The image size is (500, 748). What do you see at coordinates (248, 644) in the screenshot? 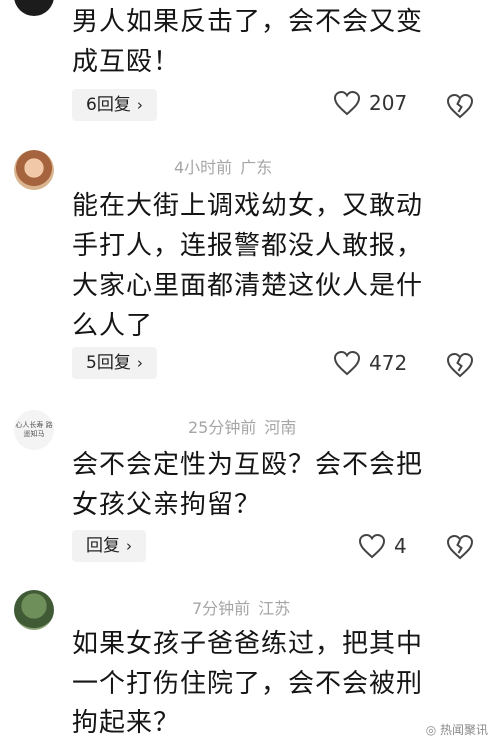
I see `comment-text-line: 如果女孩子爸爸练过，把其中` at bounding box center [248, 644].